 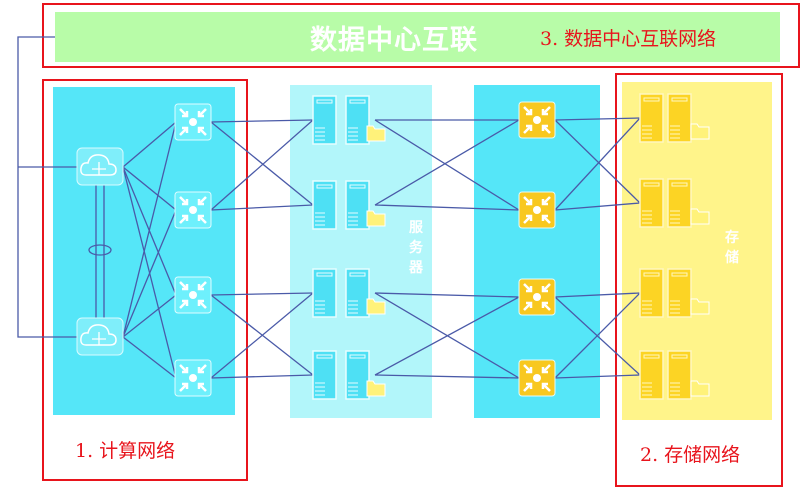 I want to click on dci-network-label: 3. 数据中心互联网络, so click(x=628, y=39).